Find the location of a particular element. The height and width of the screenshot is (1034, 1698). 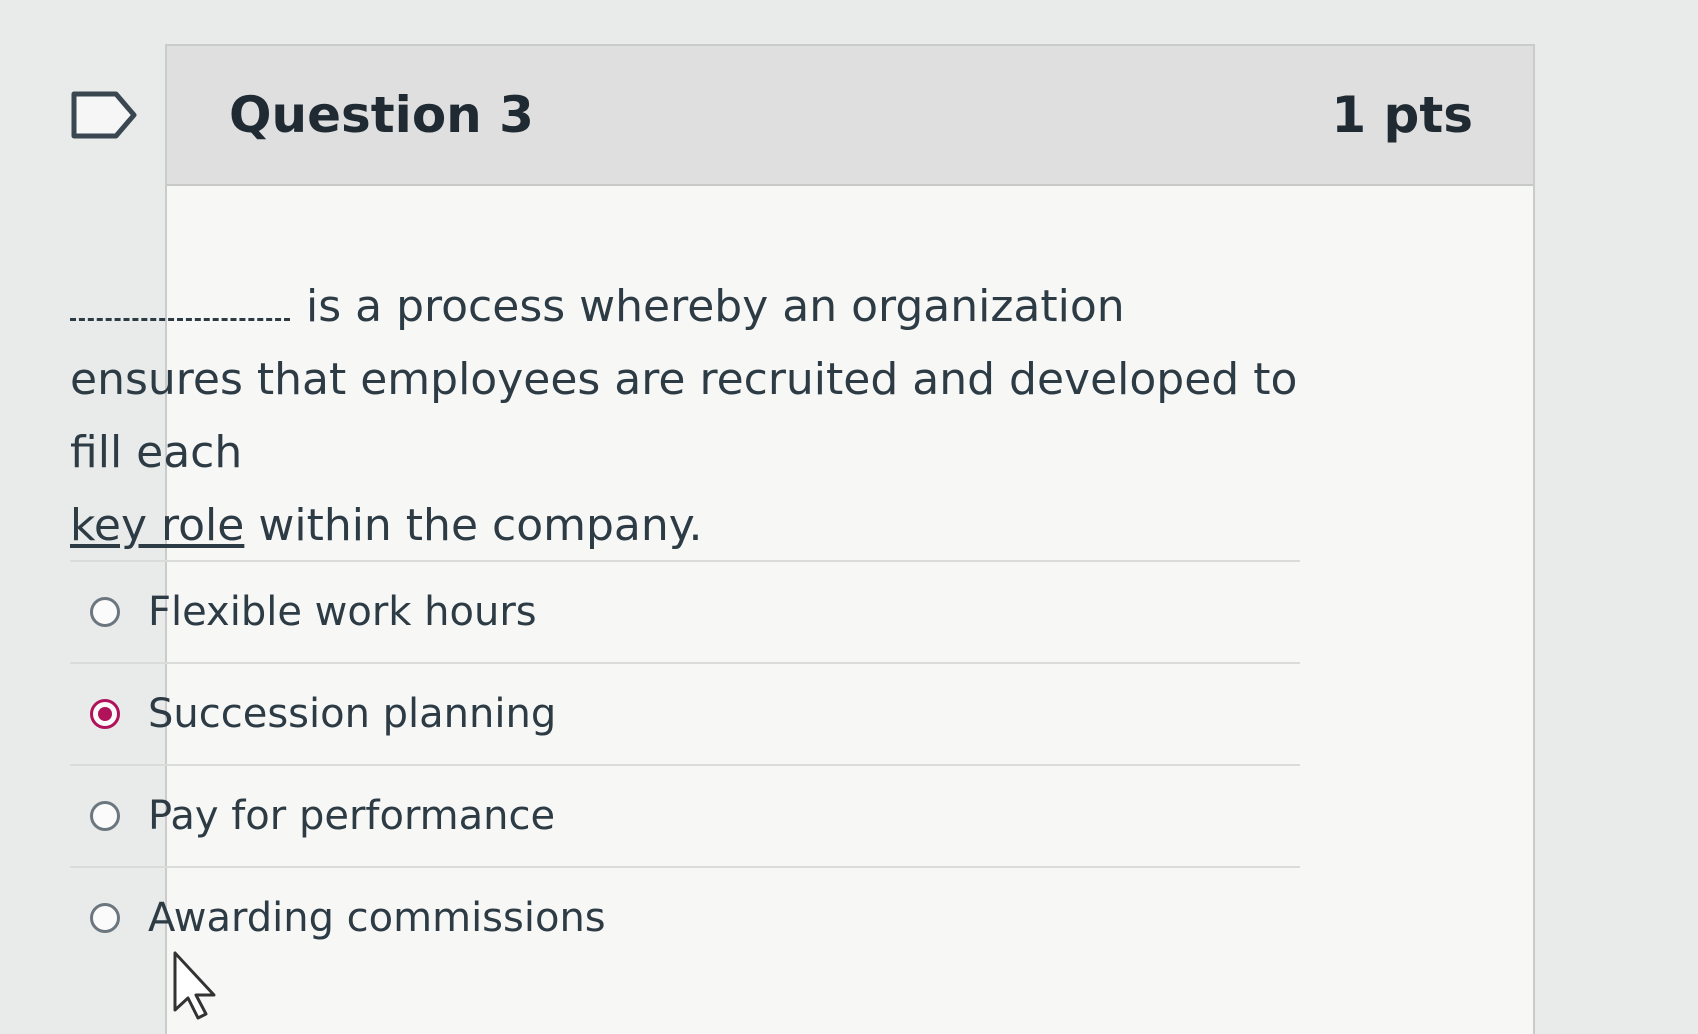

answer-option: Flexible work hours is located at coordinates (685, 611).